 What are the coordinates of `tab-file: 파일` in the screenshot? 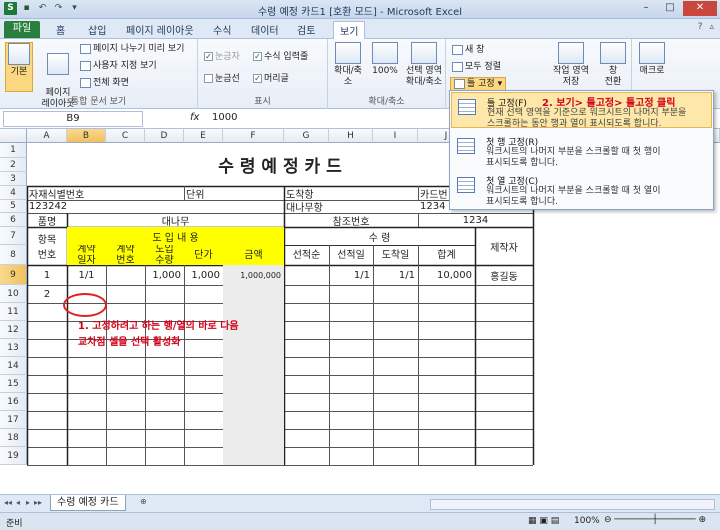 It's located at (22, 29).